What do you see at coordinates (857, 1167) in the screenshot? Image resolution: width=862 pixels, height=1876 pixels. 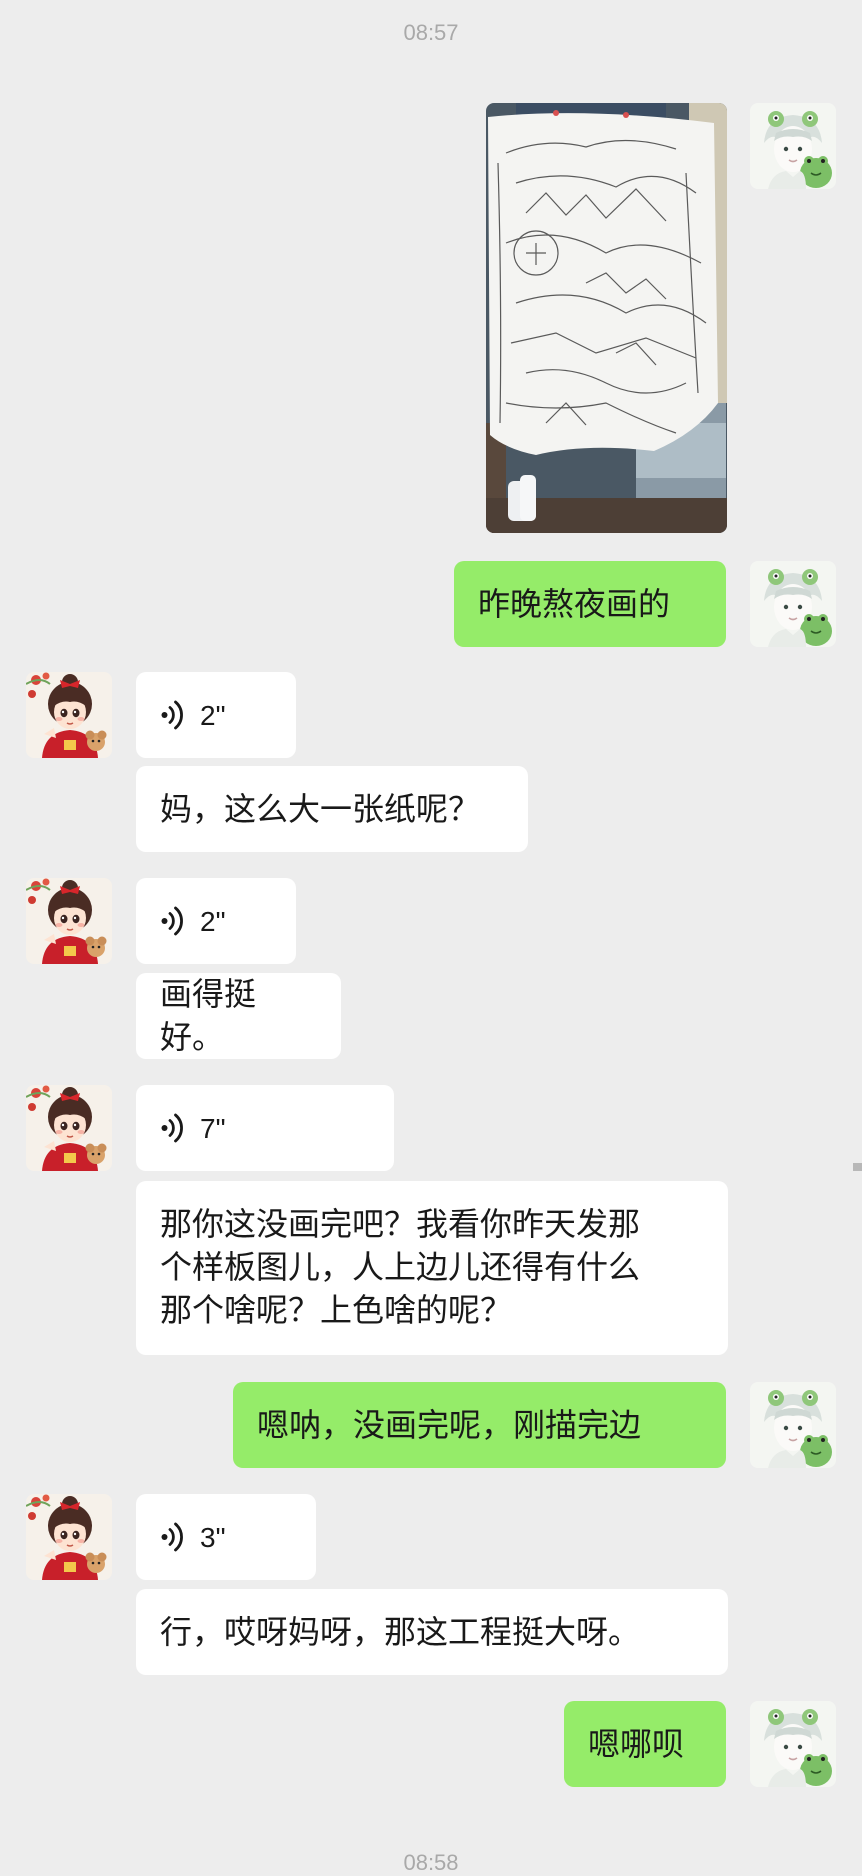 I see `scroll-indicator` at bounding box center [857, 1167].